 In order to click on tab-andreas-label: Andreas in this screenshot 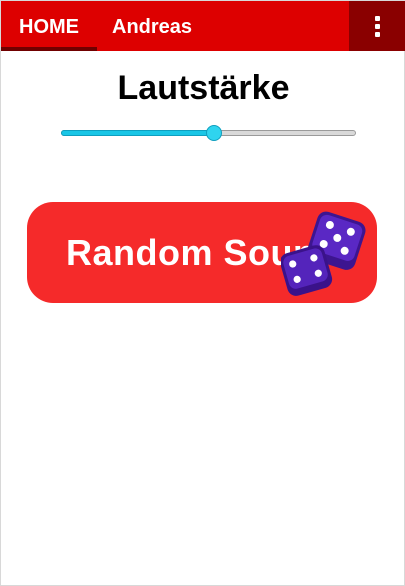, I will do `click(152, 27)`.